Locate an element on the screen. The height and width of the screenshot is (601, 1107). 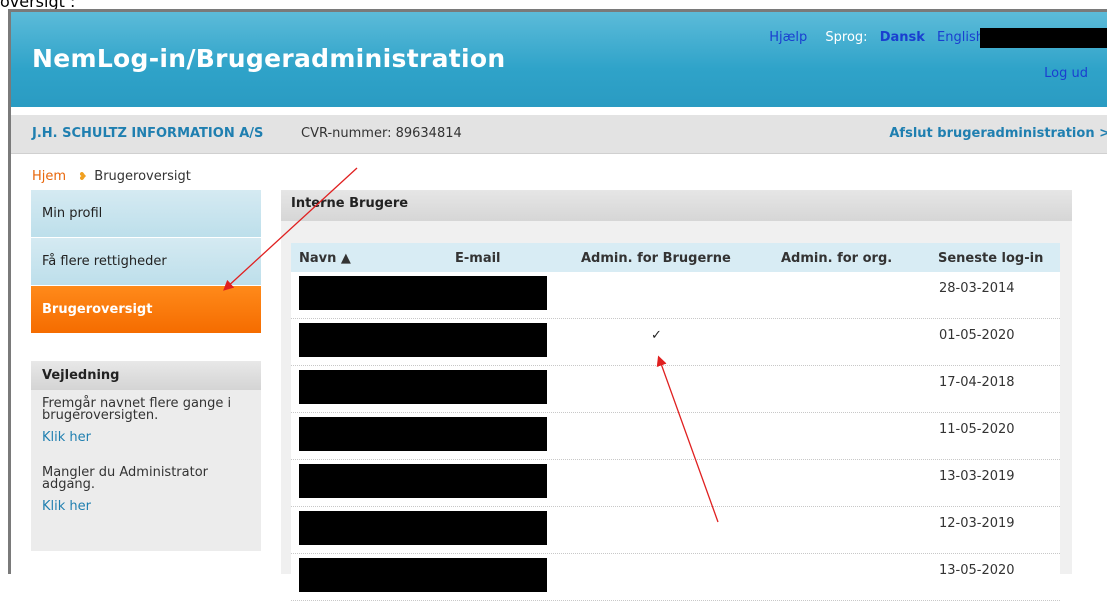
sidebar-item-min-profil: Min profil is located at coordinates (146, 214).